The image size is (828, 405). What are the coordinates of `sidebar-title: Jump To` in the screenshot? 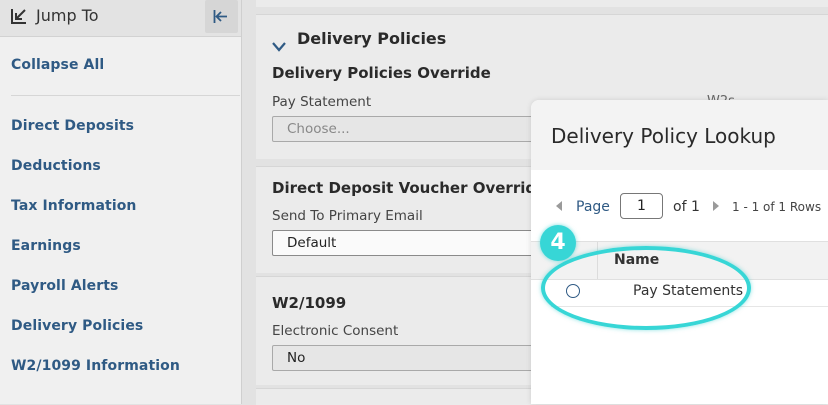 It's located at (67, 15).